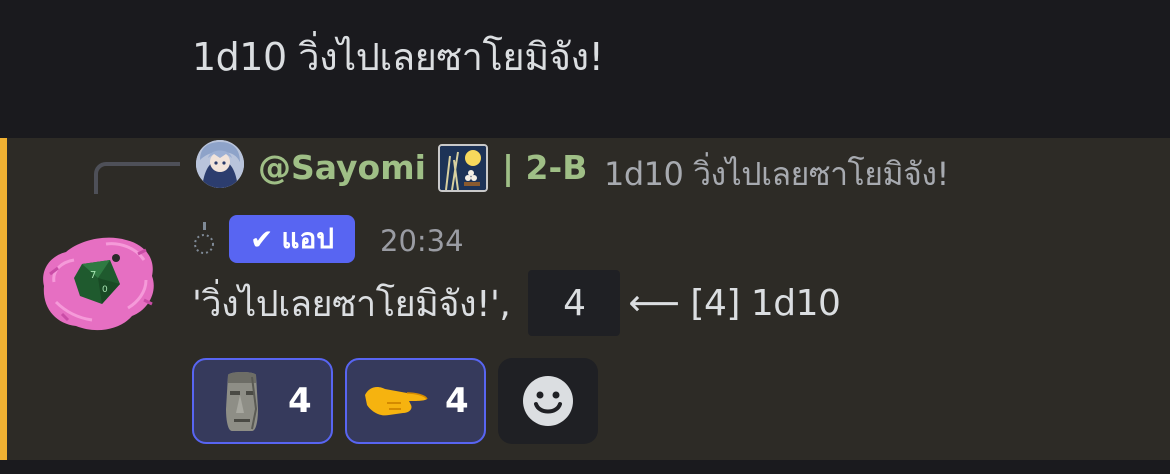 This screenshot has height=474, width=1170. Describe the element at coordinates (342, 167) in the screenshot. I see `reply-username: @Sayomi` at that location.